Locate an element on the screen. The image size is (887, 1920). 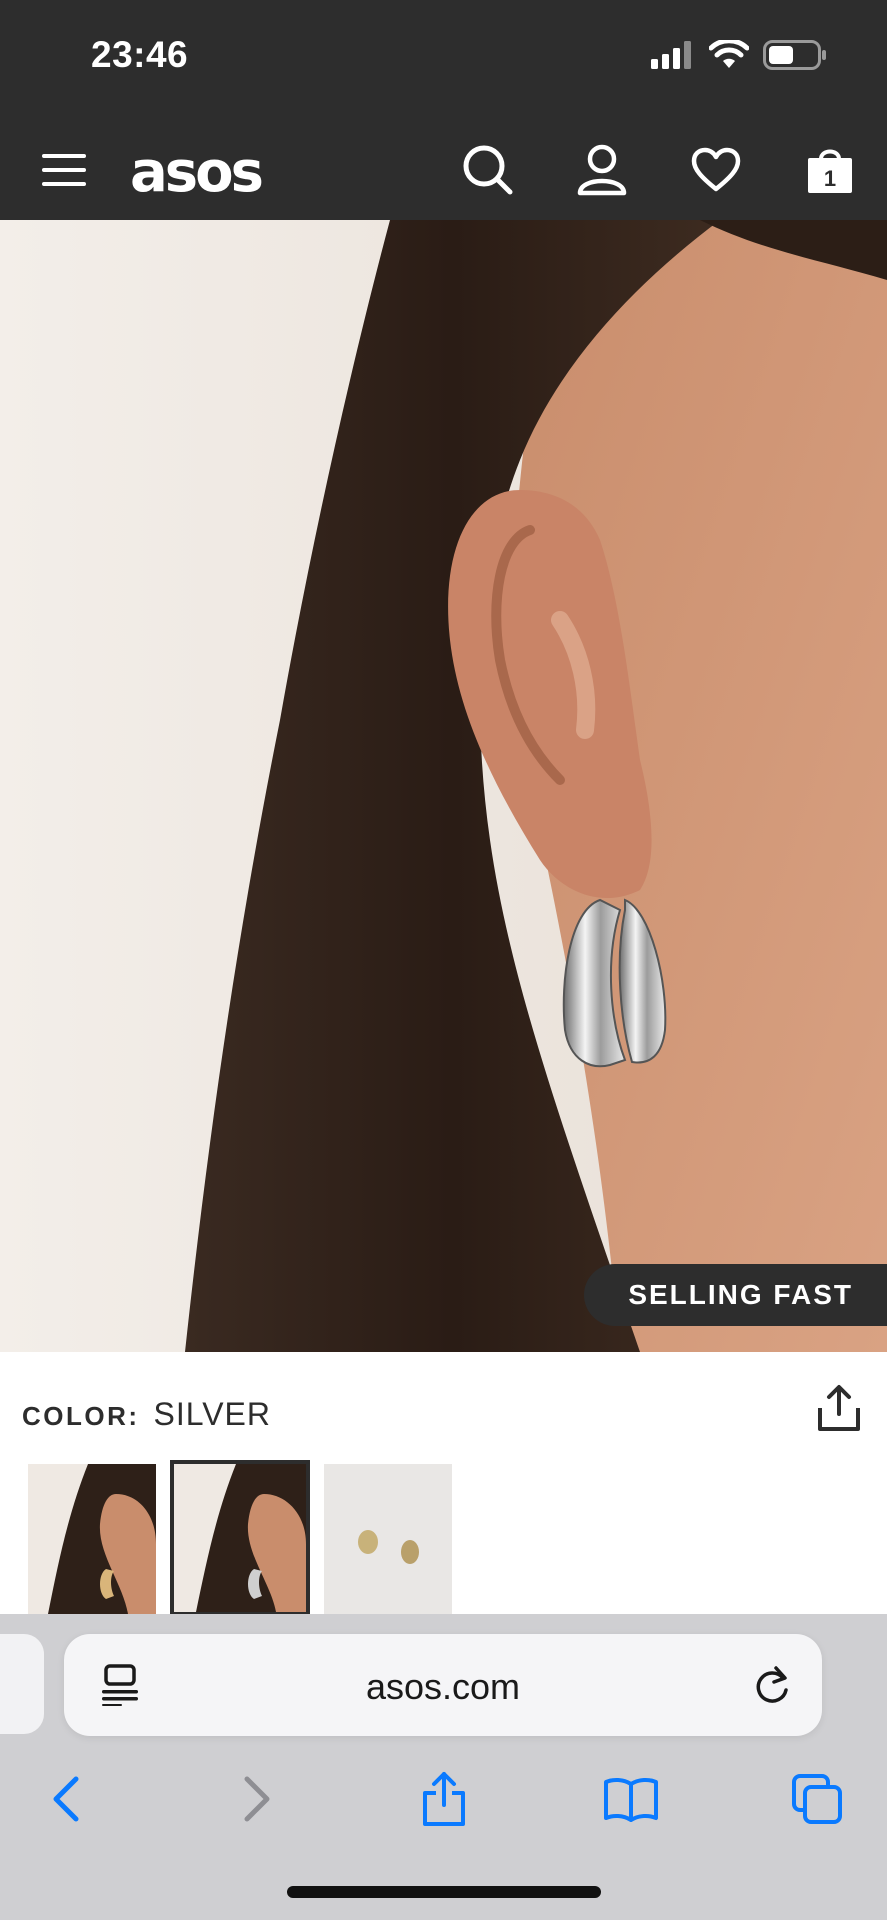
forward-icon is located at coordinates (257, 1799).